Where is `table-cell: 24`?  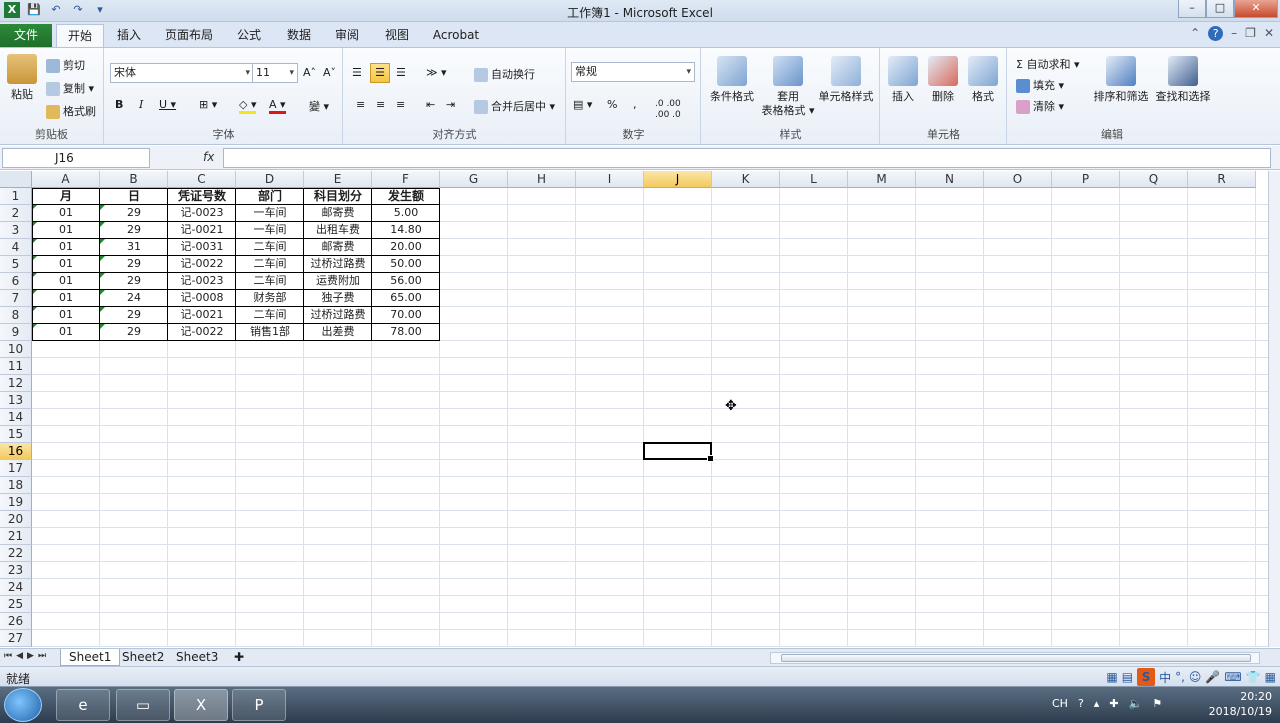
table-cell: 24 is located at coordinates (134, 298).